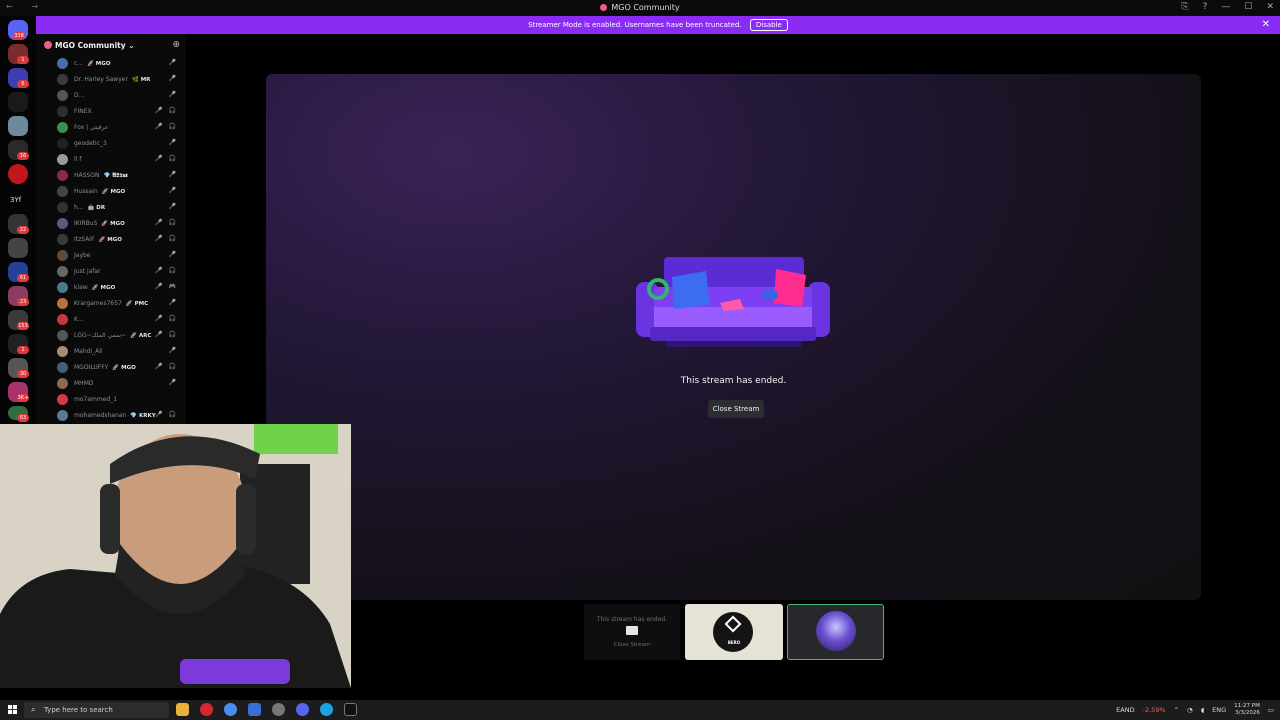 The width and height of the screenshot is (1280, 720). I want to click on minimize-button: —, so click(1225, 7).